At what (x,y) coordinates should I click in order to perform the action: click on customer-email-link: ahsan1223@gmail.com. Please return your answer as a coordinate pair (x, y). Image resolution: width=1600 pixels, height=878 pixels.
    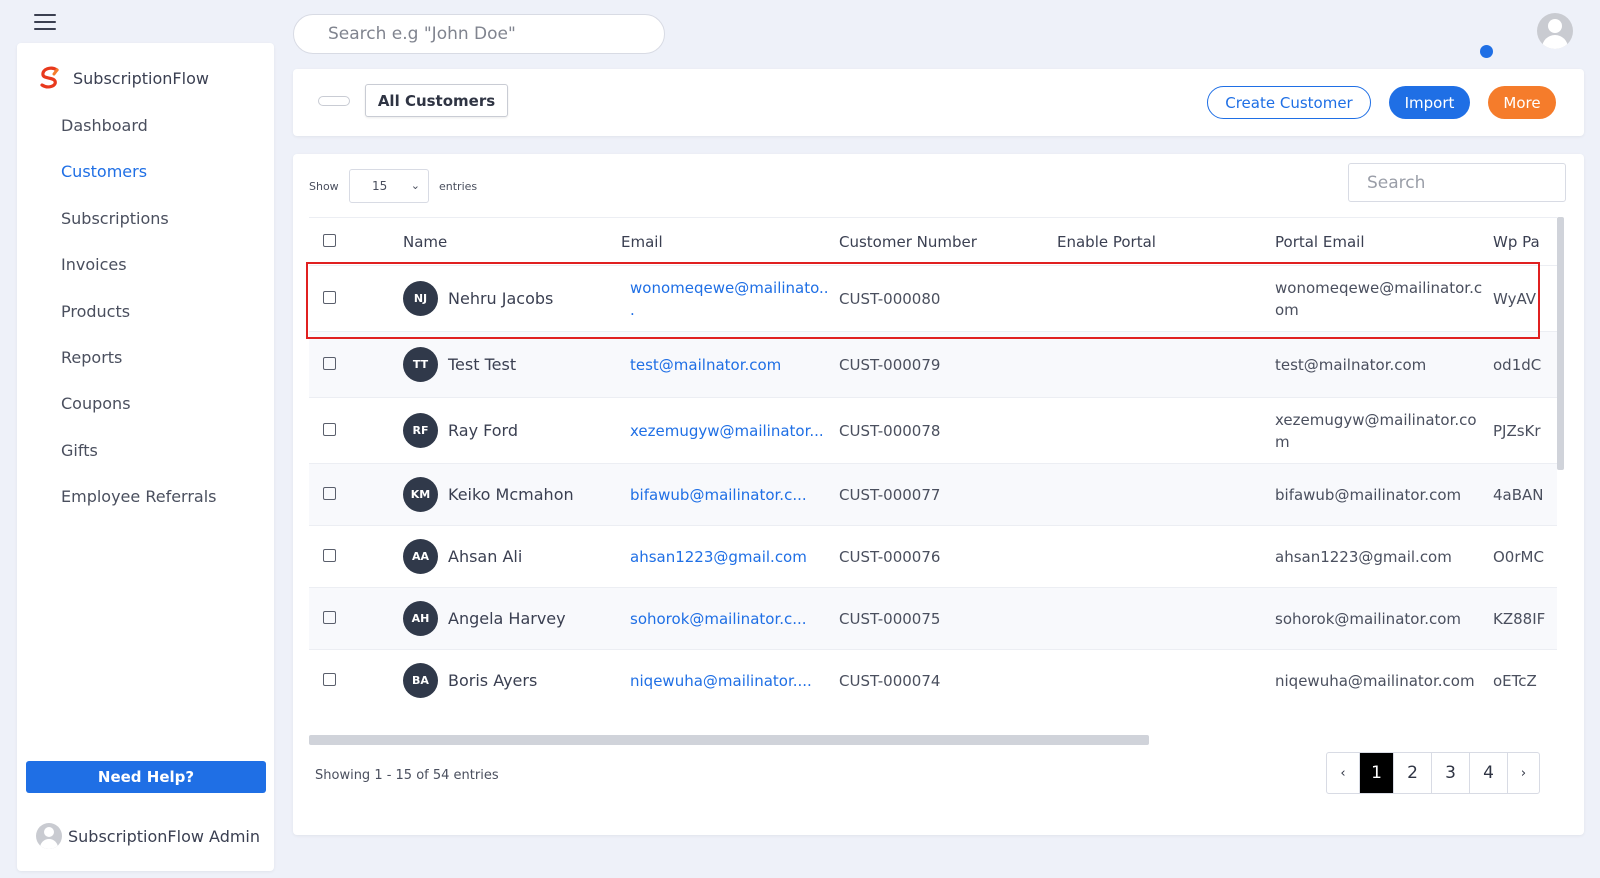
    Looking at the image, I should click on (730, 557).